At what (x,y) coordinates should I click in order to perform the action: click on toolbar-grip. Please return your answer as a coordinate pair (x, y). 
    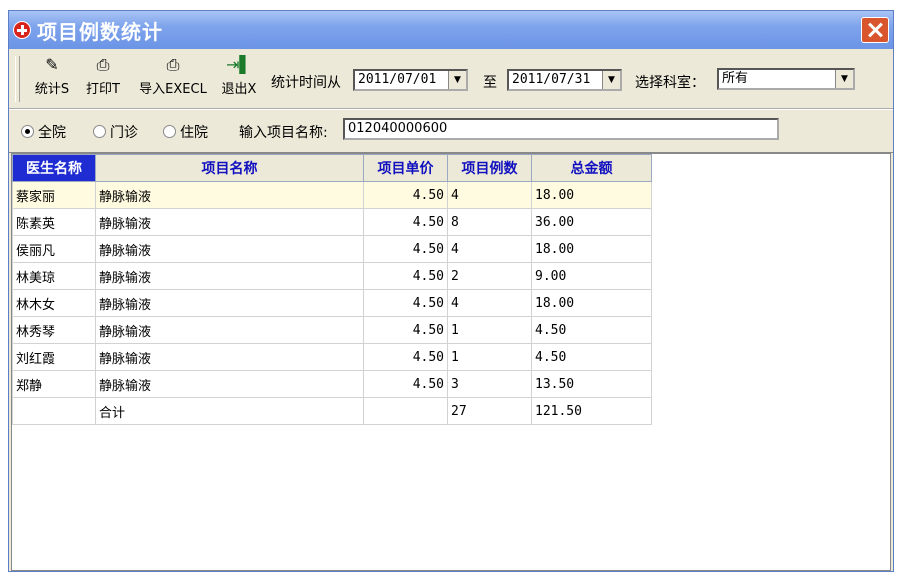
    Looking at the image, I should click on (17, 79).